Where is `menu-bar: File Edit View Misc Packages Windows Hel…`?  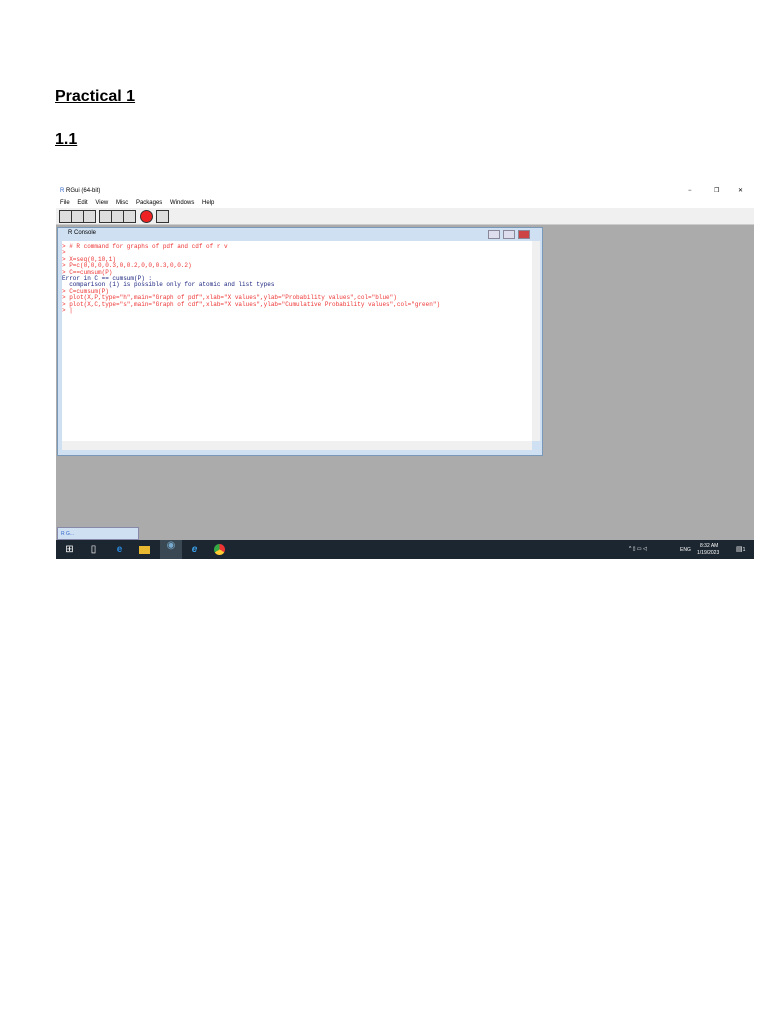 menu-bar: File Edit View Misc Packages Windows Hel… is located at coordinates (405, 203).